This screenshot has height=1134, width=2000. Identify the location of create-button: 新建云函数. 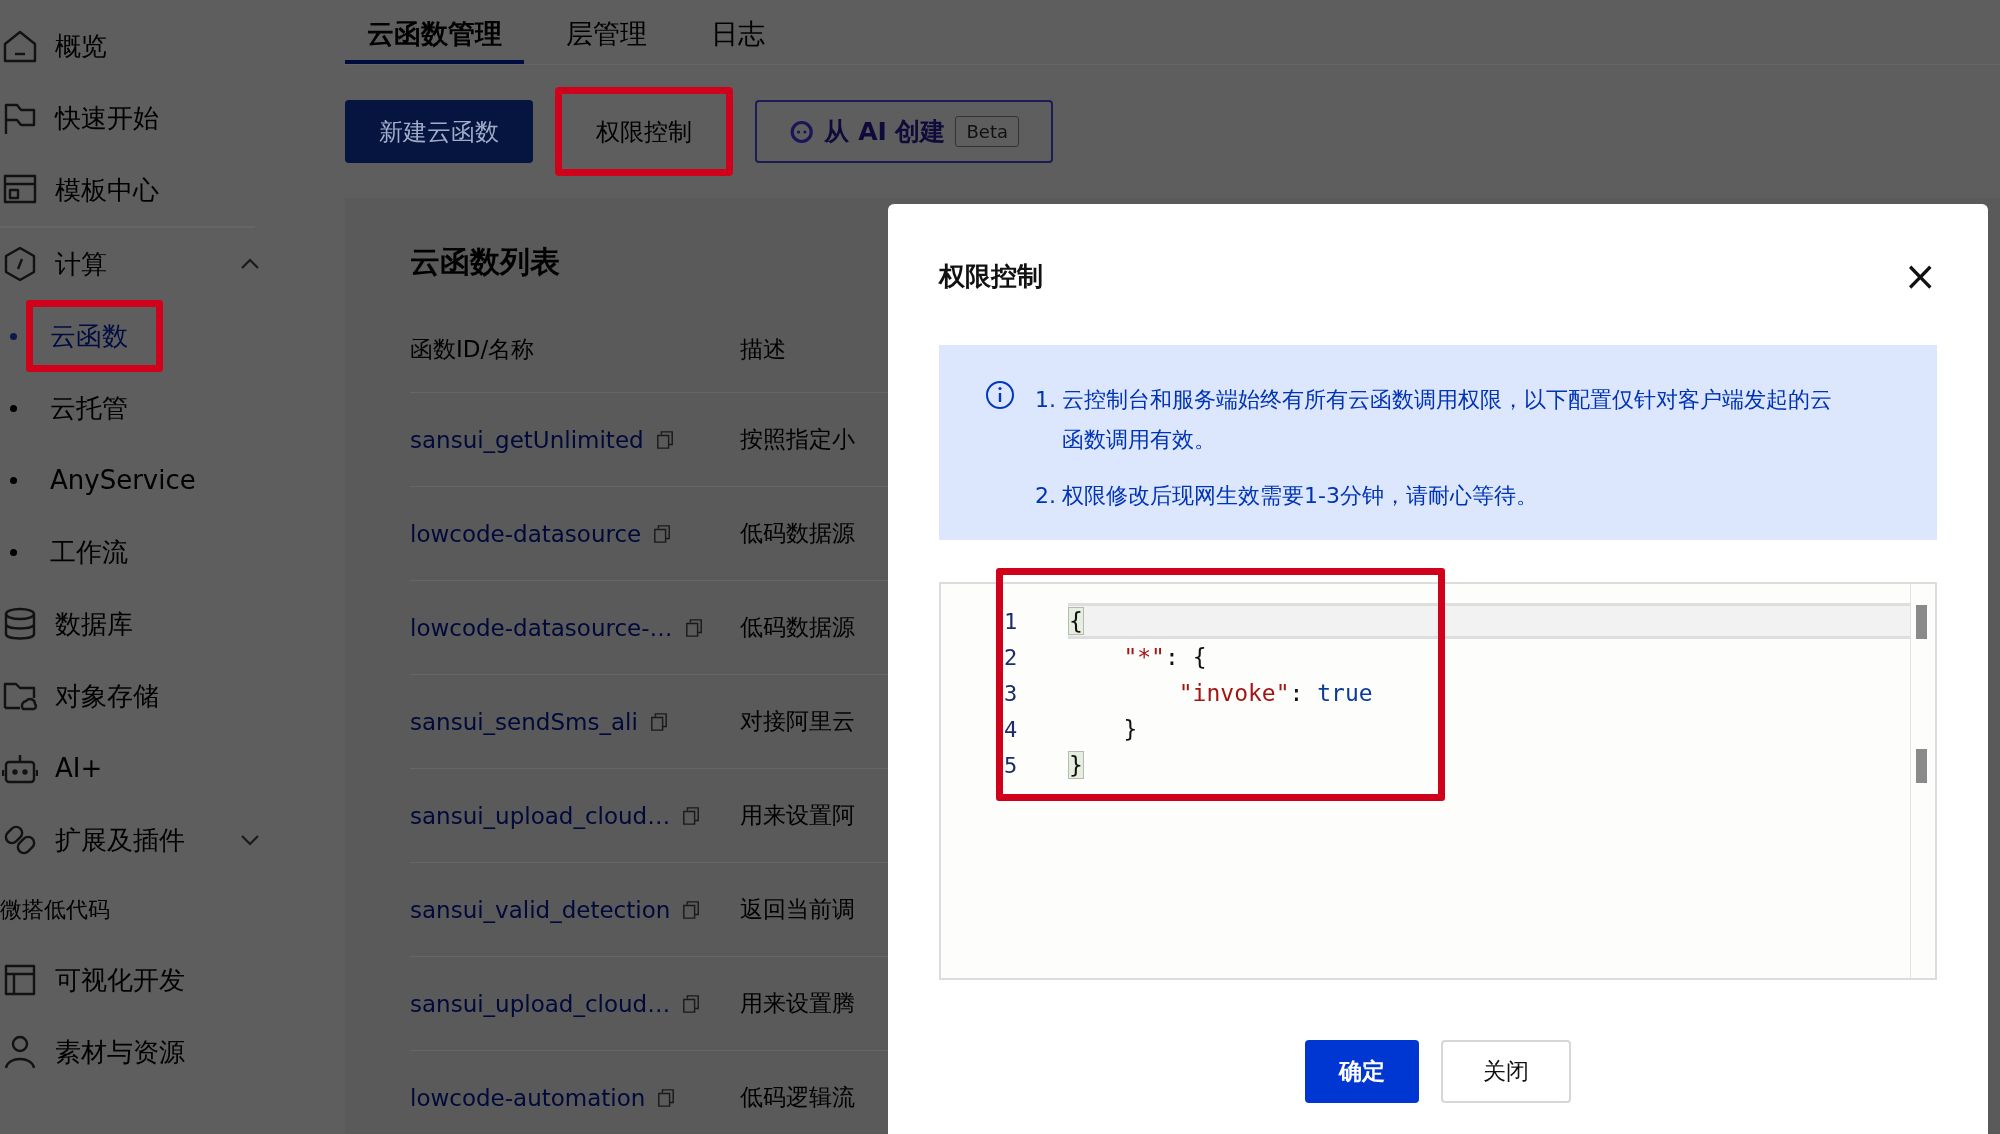
(439, 131).